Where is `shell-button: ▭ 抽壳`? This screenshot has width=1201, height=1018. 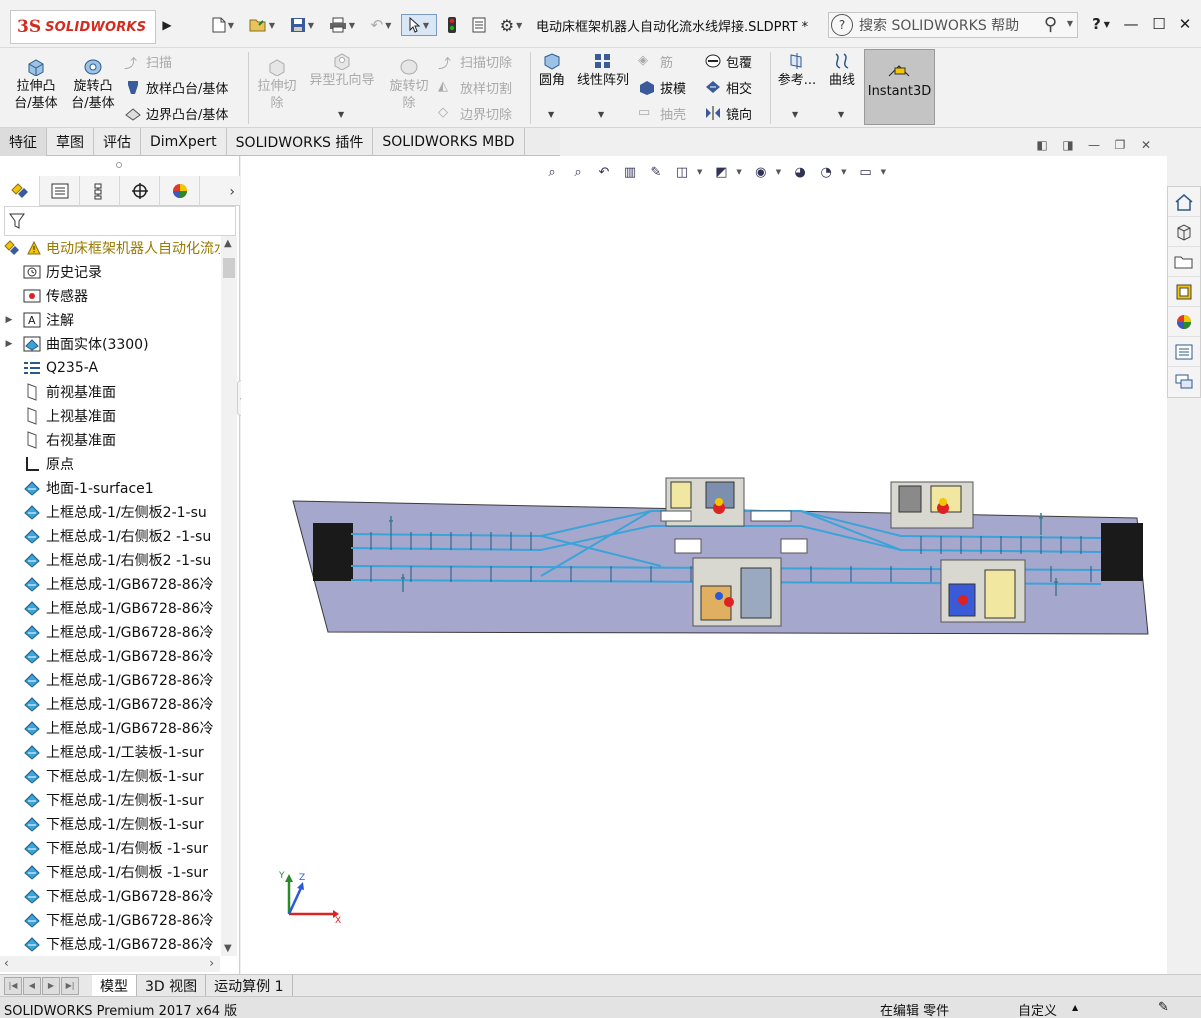 shell-button: ▭ 抽壳 is located at coordinates (662, 113).